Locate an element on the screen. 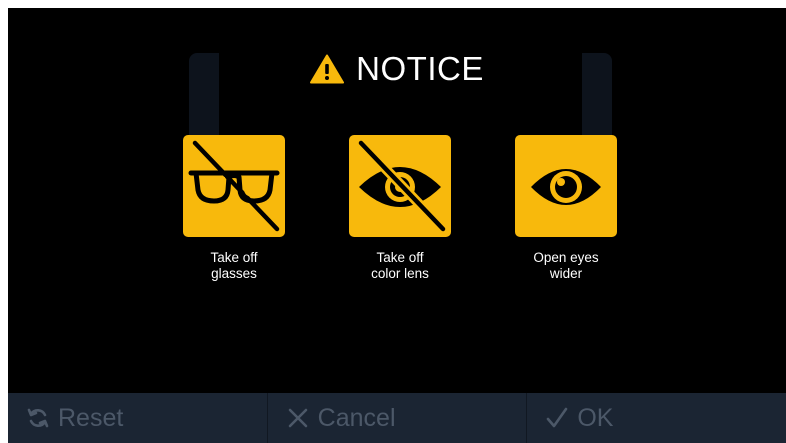 This screenshot has width=786, height=443. open-eye-caption: Open eyes wider is located at coordinates (566, 266).